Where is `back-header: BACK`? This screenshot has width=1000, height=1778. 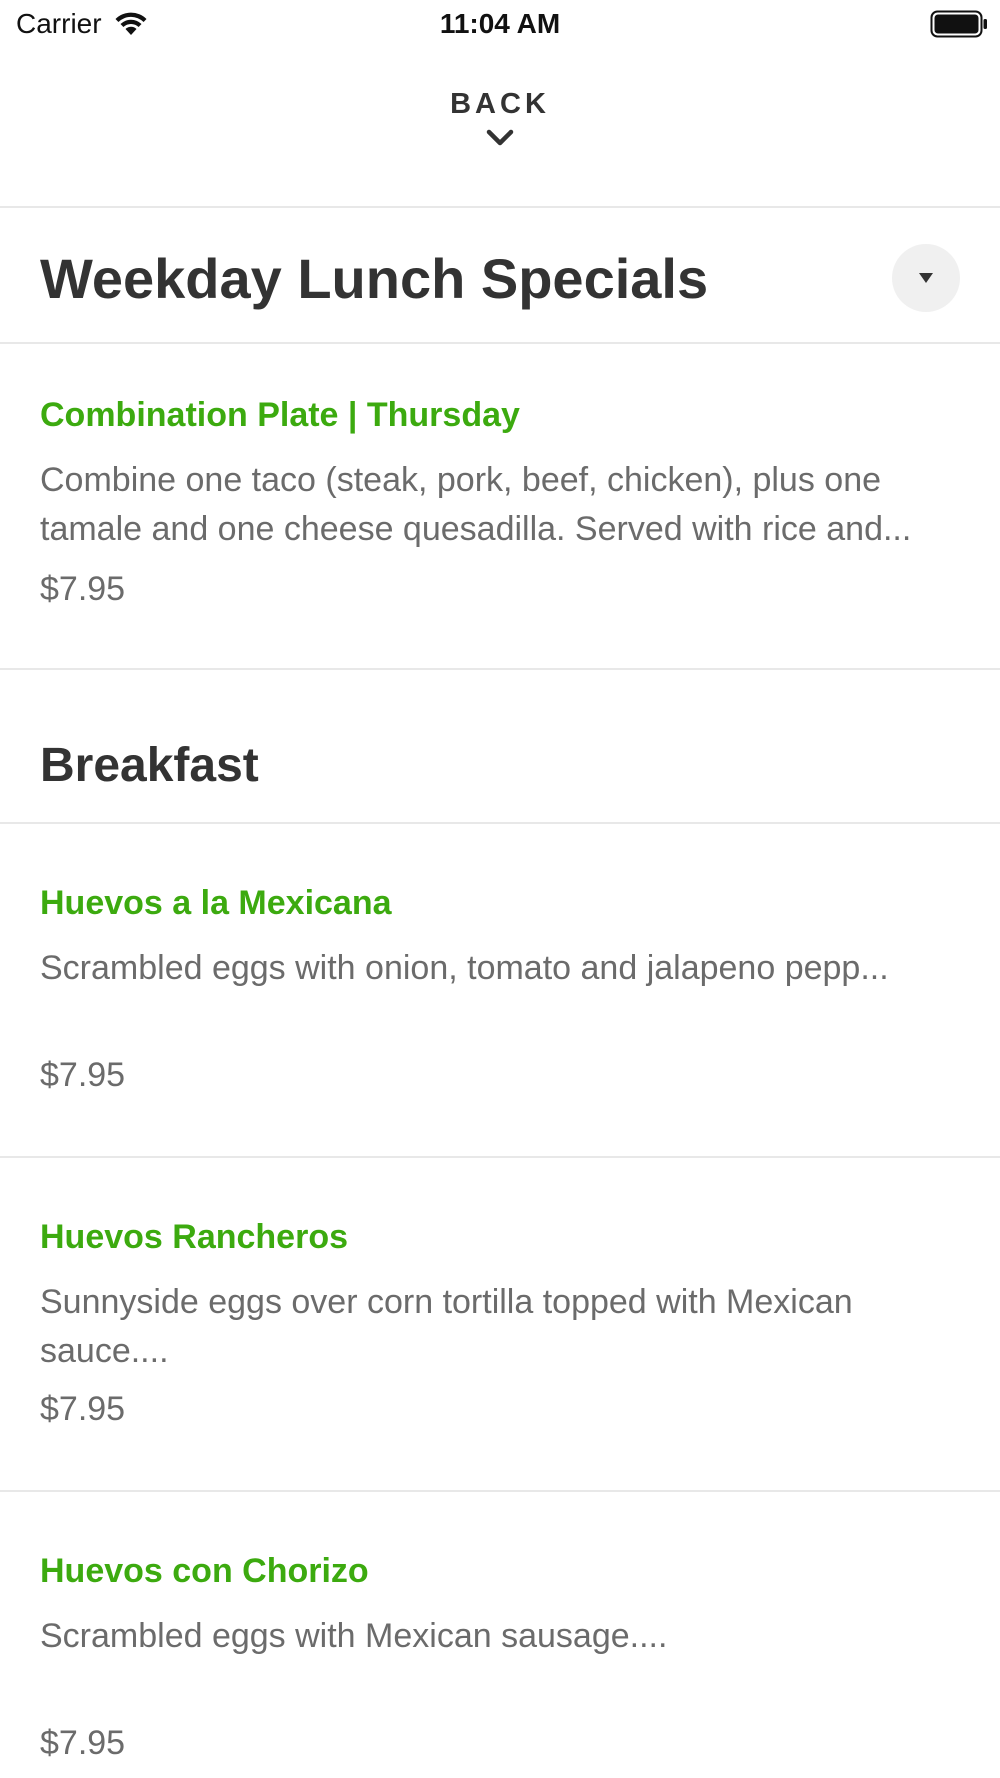 back-header: BACK is located at coordinates (500, 130).